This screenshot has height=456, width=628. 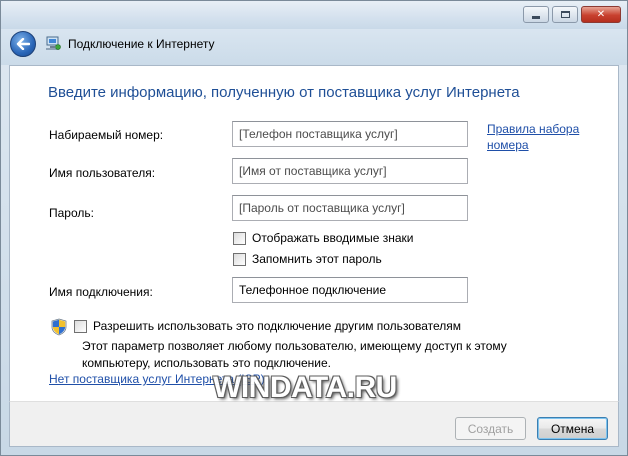 I want to click on password-label: Пароль:, so click(x=71, y=213).